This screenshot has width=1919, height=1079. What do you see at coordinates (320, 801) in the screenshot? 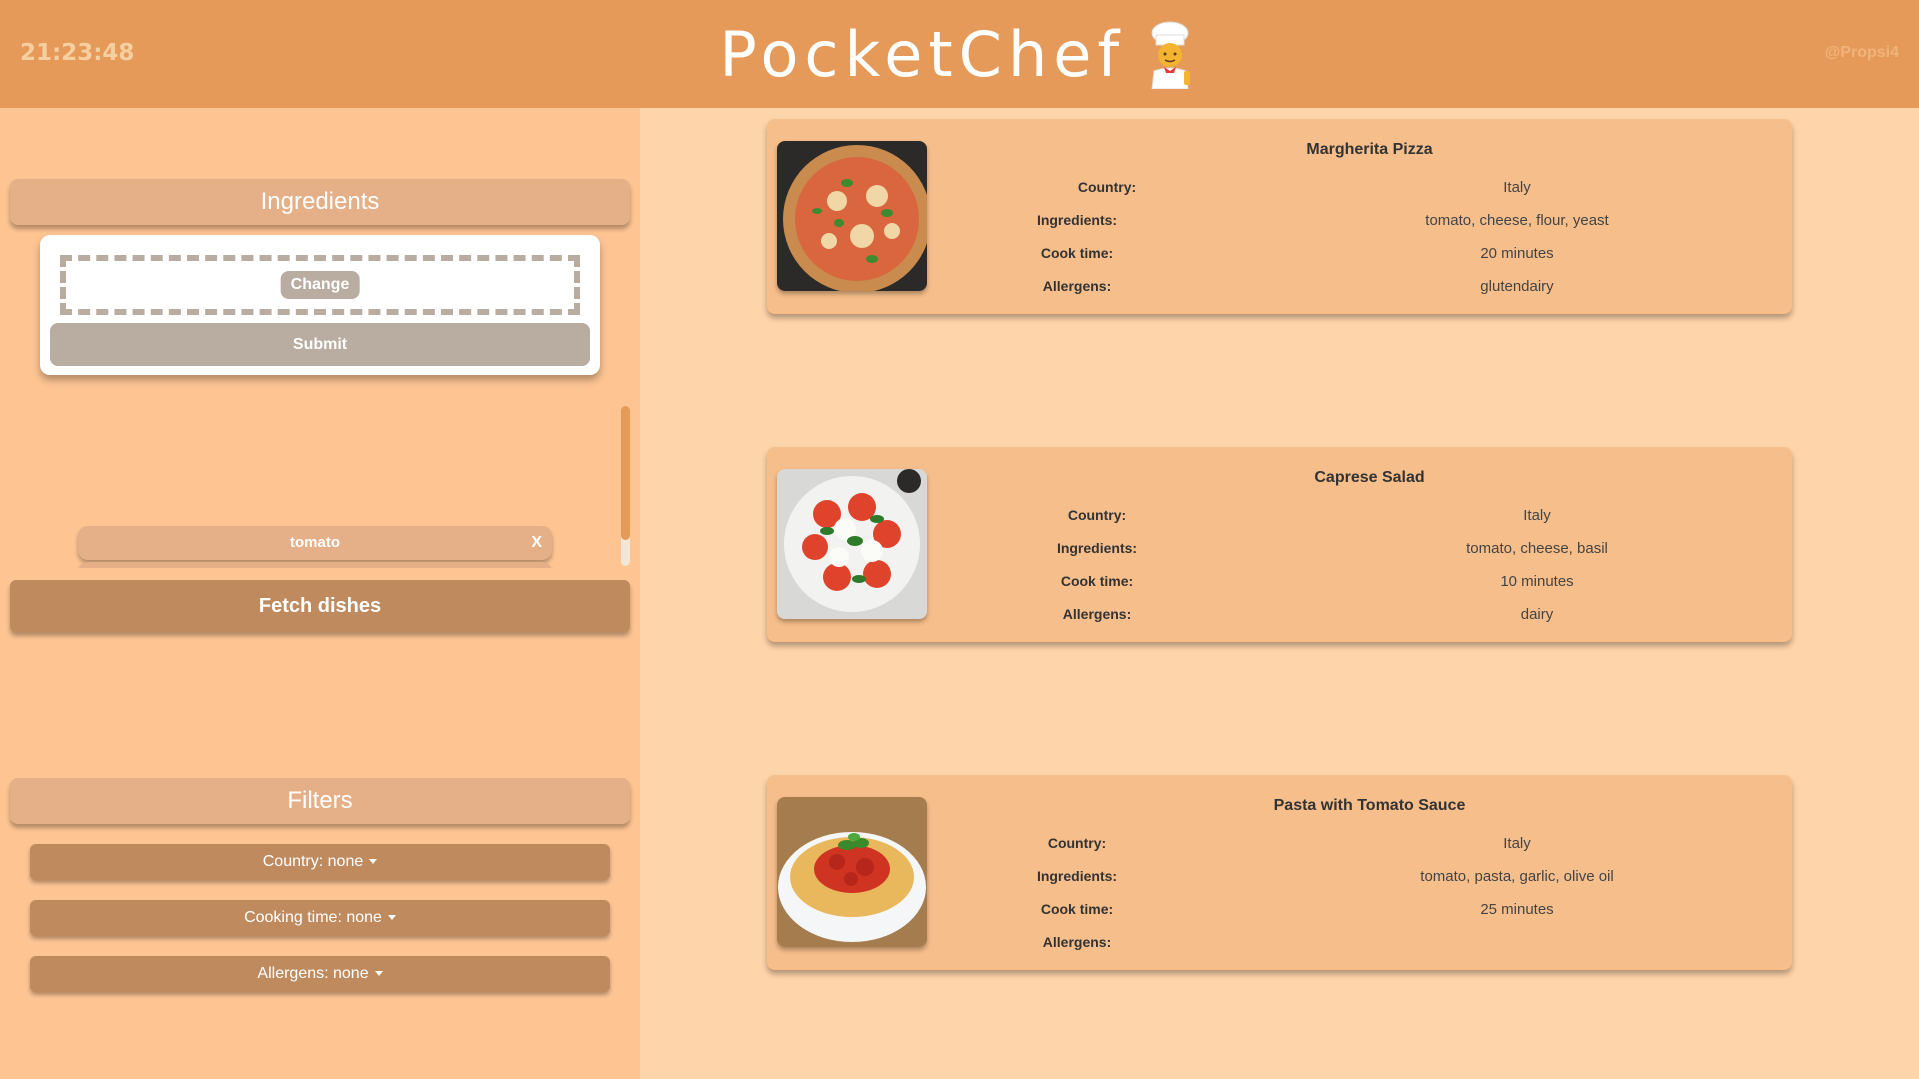
I see `filters-title: Filters` at bounding box center [320, 801].